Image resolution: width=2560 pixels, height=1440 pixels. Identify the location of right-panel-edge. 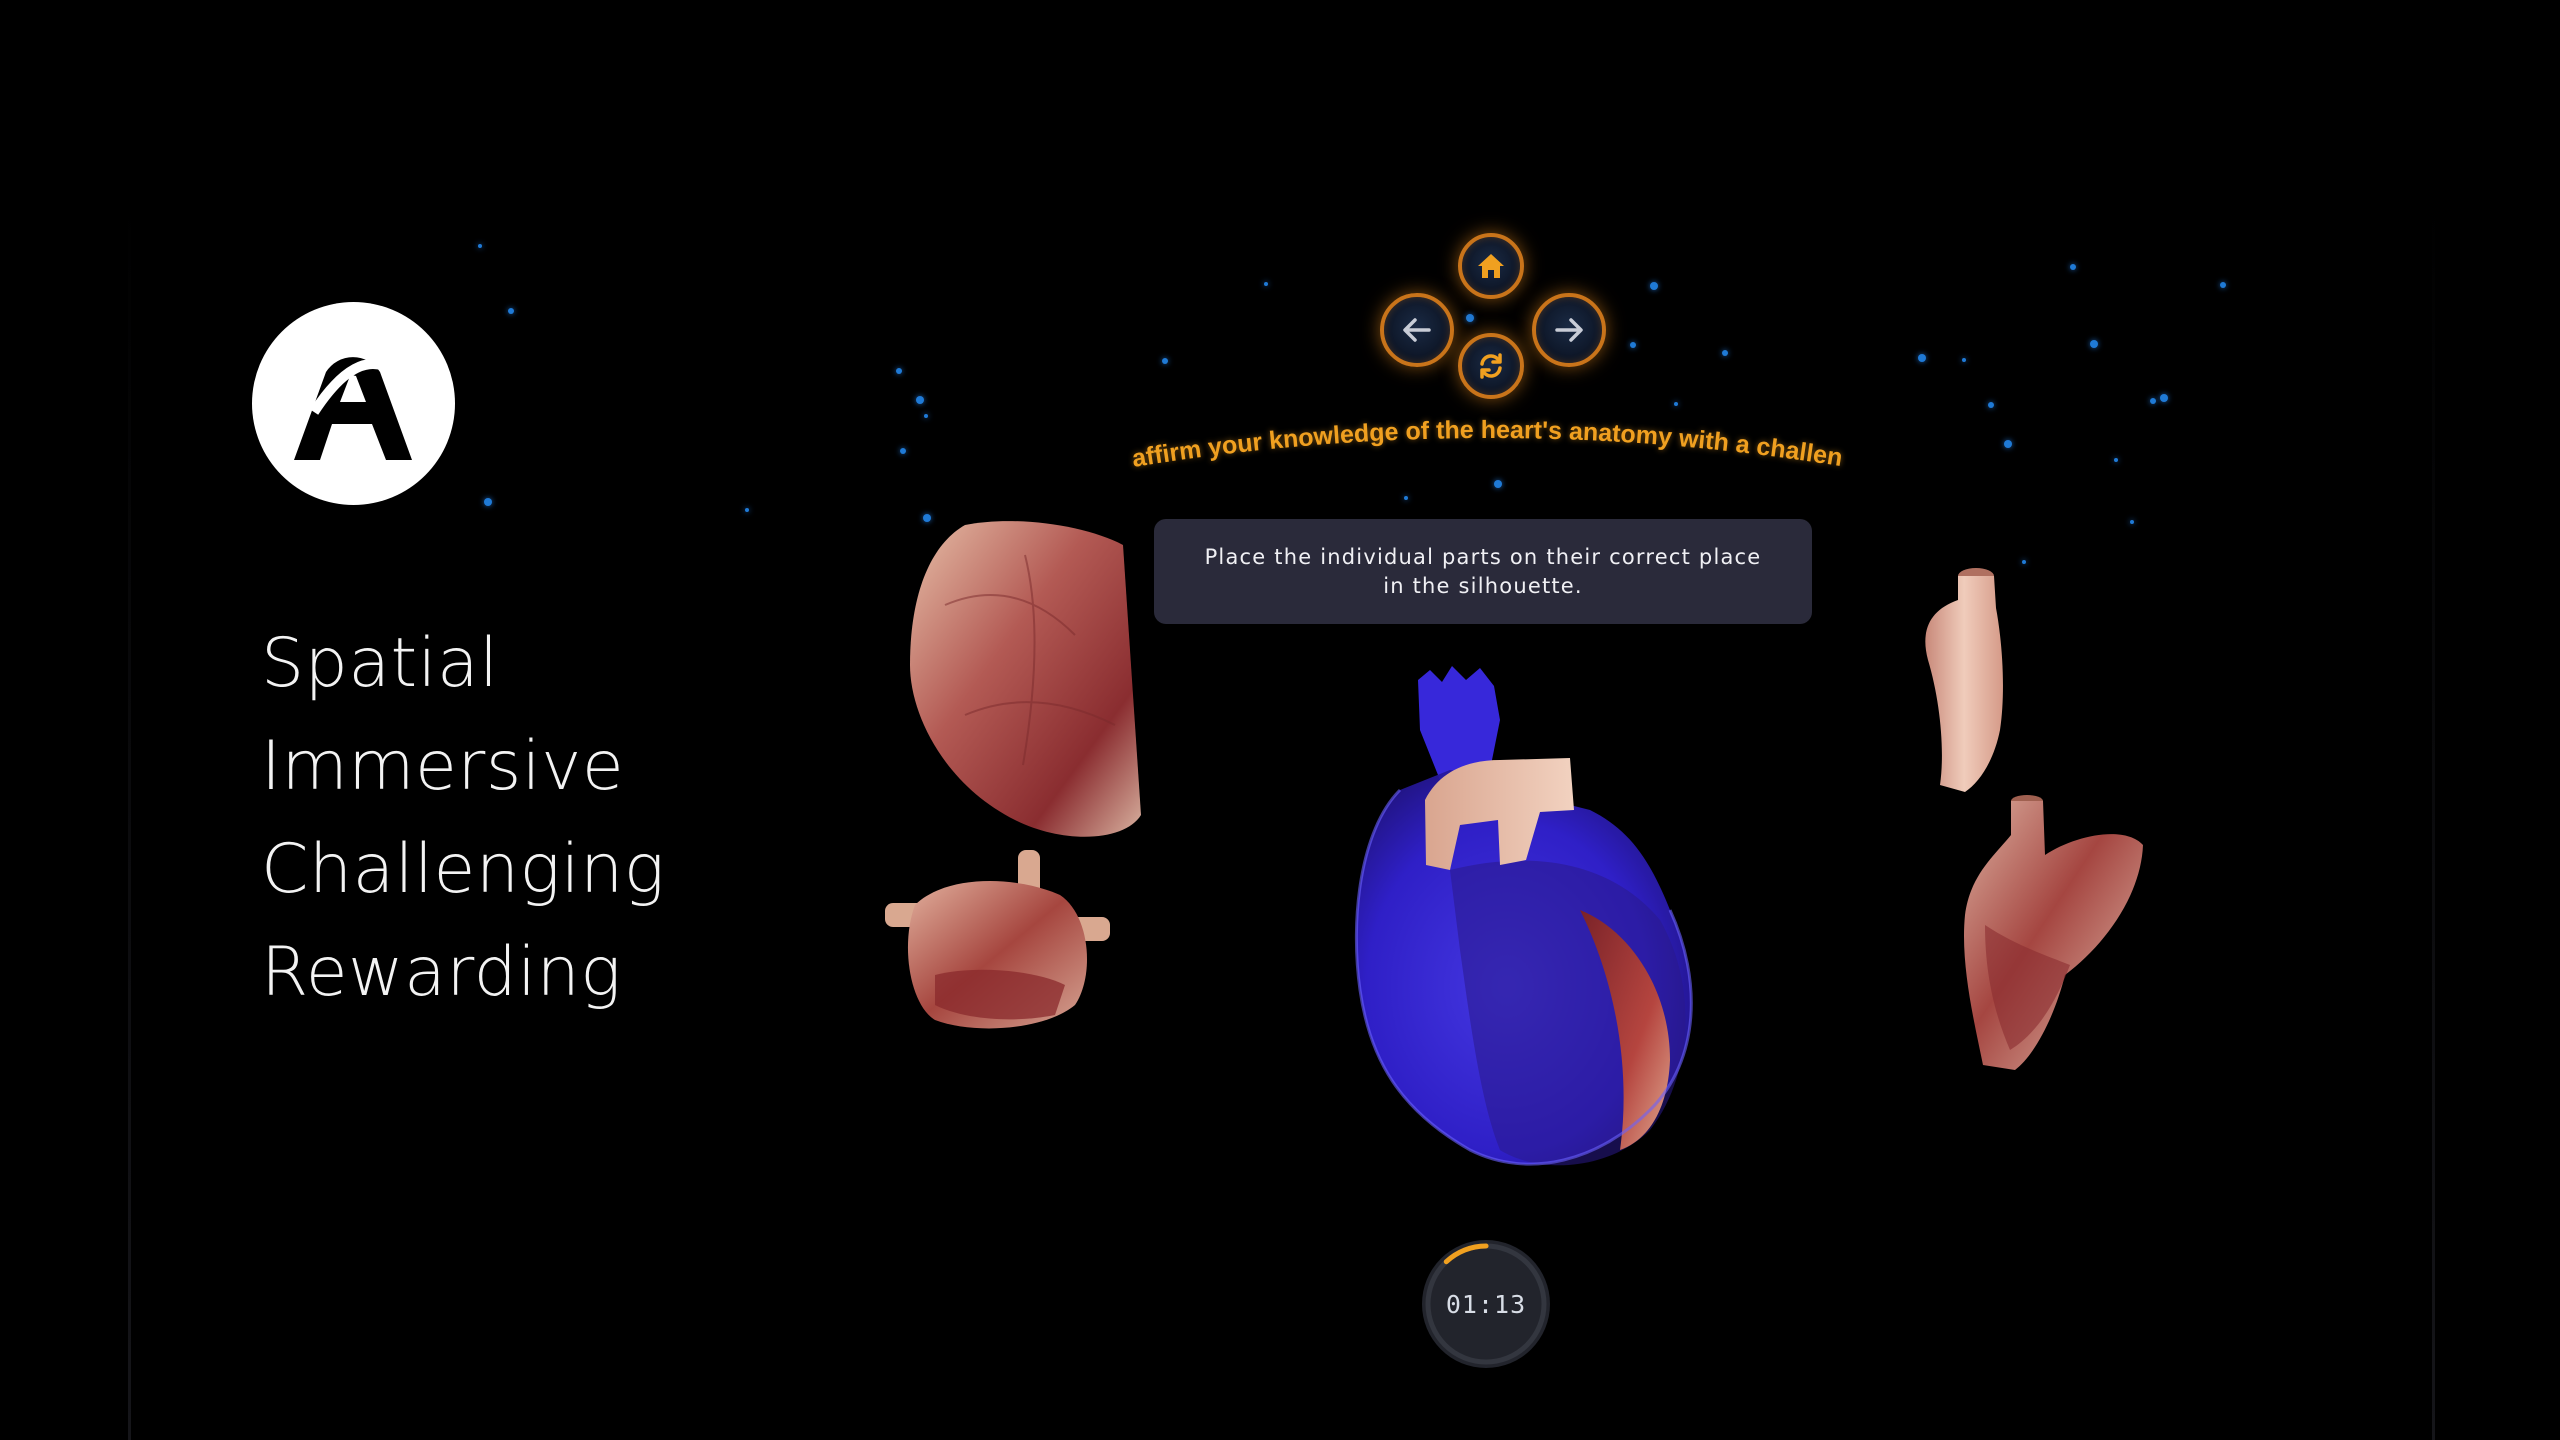
(2433, 815).